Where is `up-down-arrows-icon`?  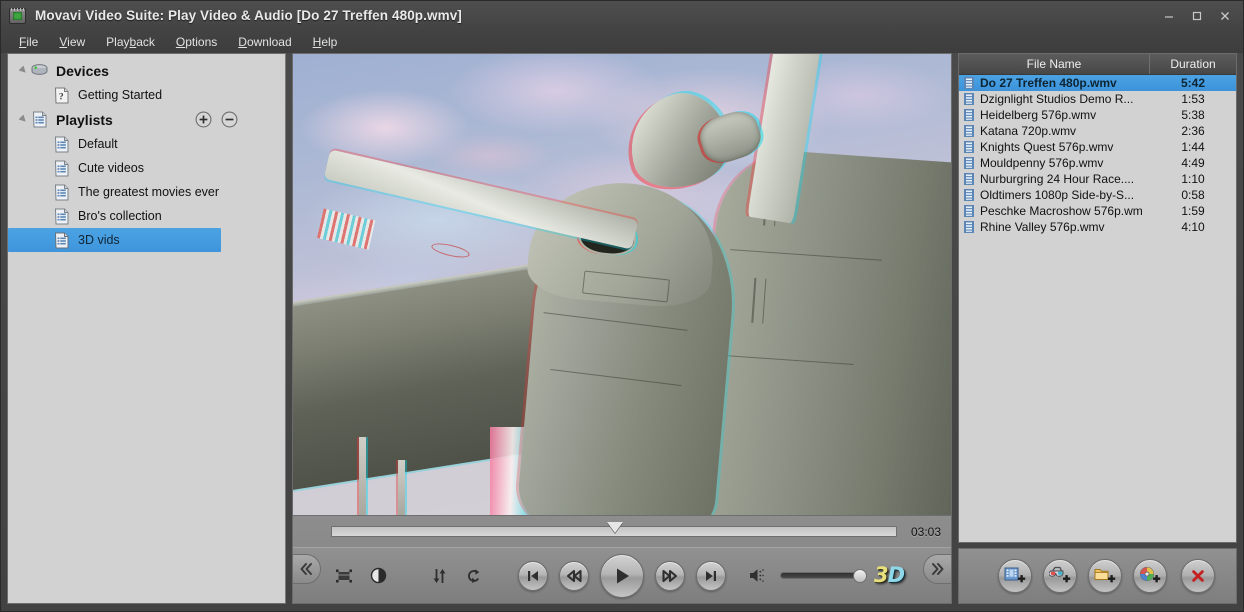
up-down-arrows-icon is located at coordinates (440, 576).